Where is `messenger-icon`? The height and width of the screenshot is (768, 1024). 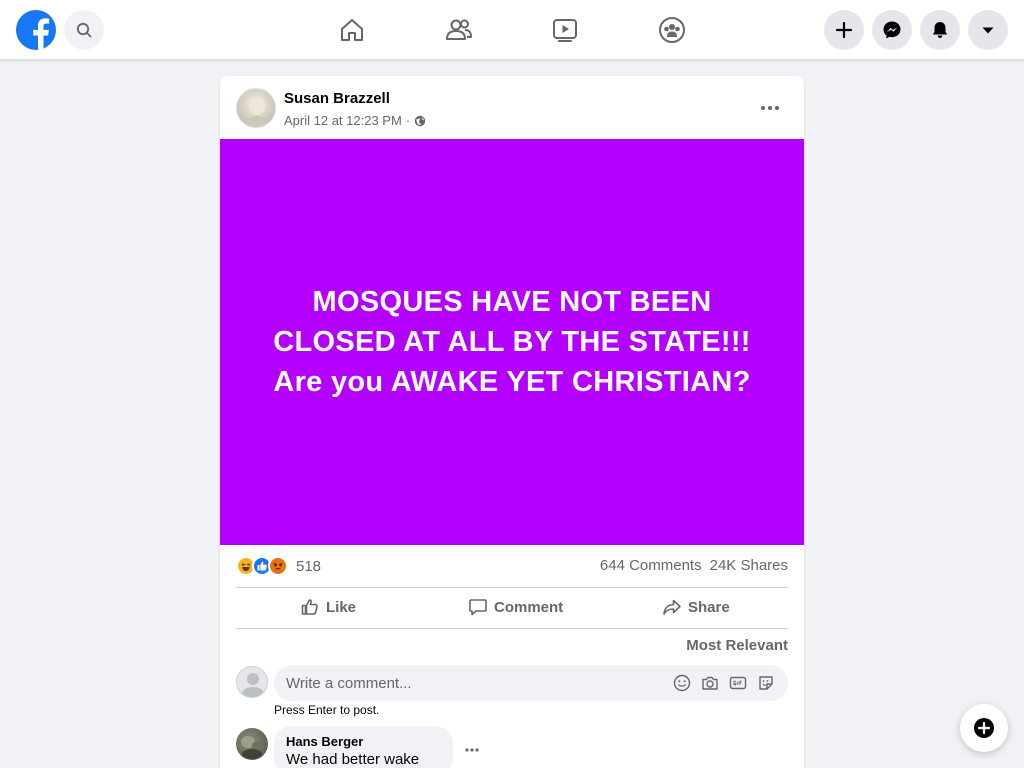 messenger-icon is located at coordinates (892, 30).